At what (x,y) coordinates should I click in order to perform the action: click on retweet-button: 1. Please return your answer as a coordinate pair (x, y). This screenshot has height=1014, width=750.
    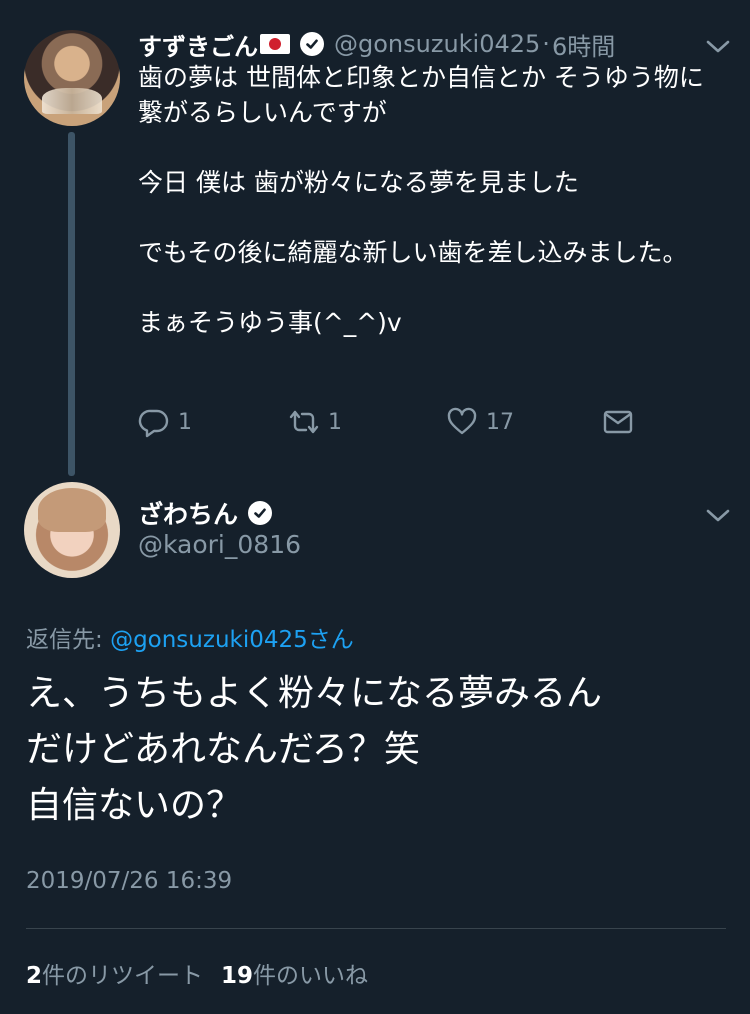
    Looking at the image, I should click on (315, 422).